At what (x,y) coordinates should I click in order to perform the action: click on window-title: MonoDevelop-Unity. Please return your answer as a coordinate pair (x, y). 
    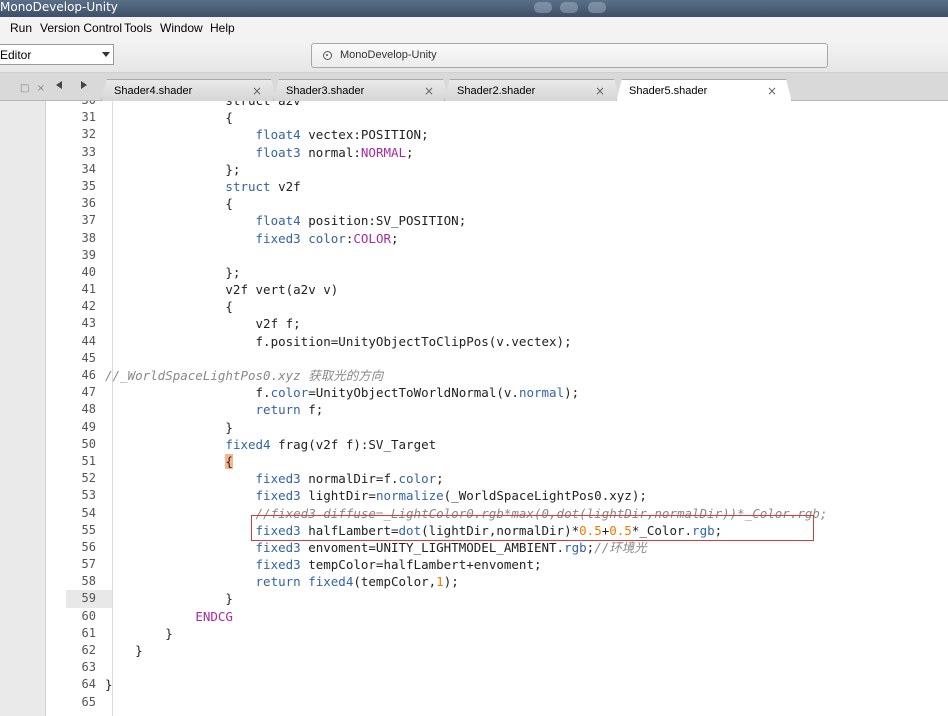
    Looking at the image, I should click on (59, 7).